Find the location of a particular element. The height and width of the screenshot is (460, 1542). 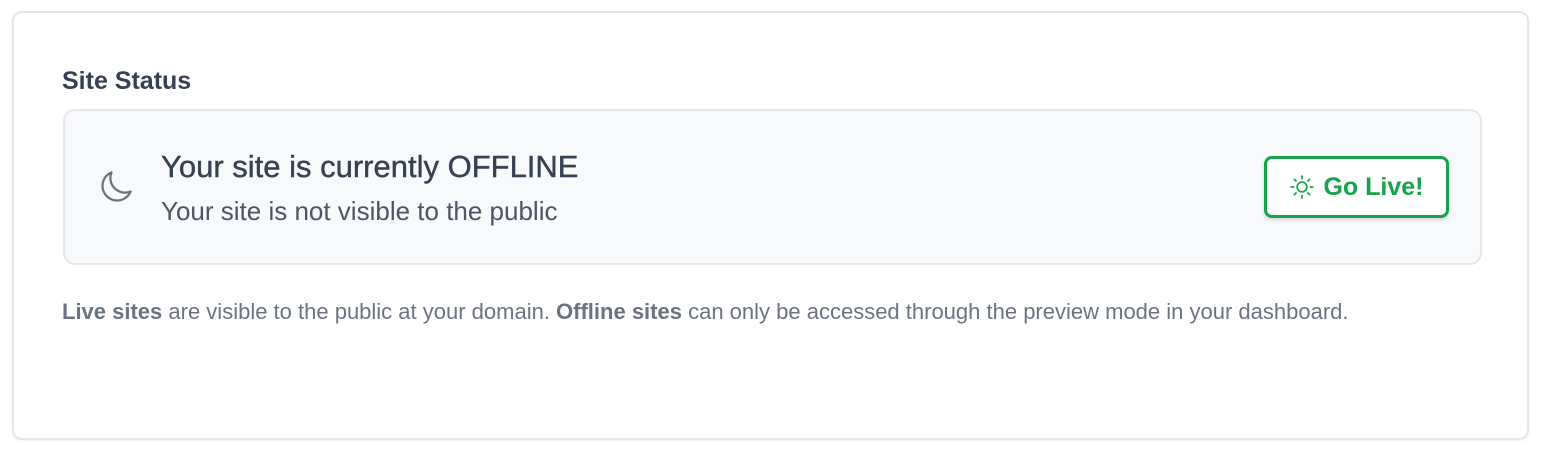

go-live-label: Go Live! is located at coordinates (1373, 187).